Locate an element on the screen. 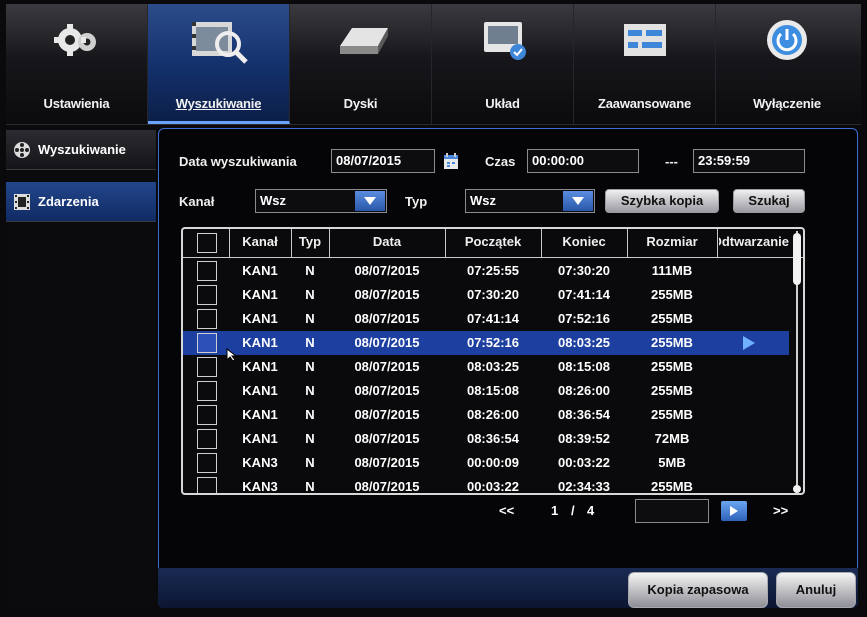  quick-copy-button: Szybka kopia is located at coordinates (662, 201).